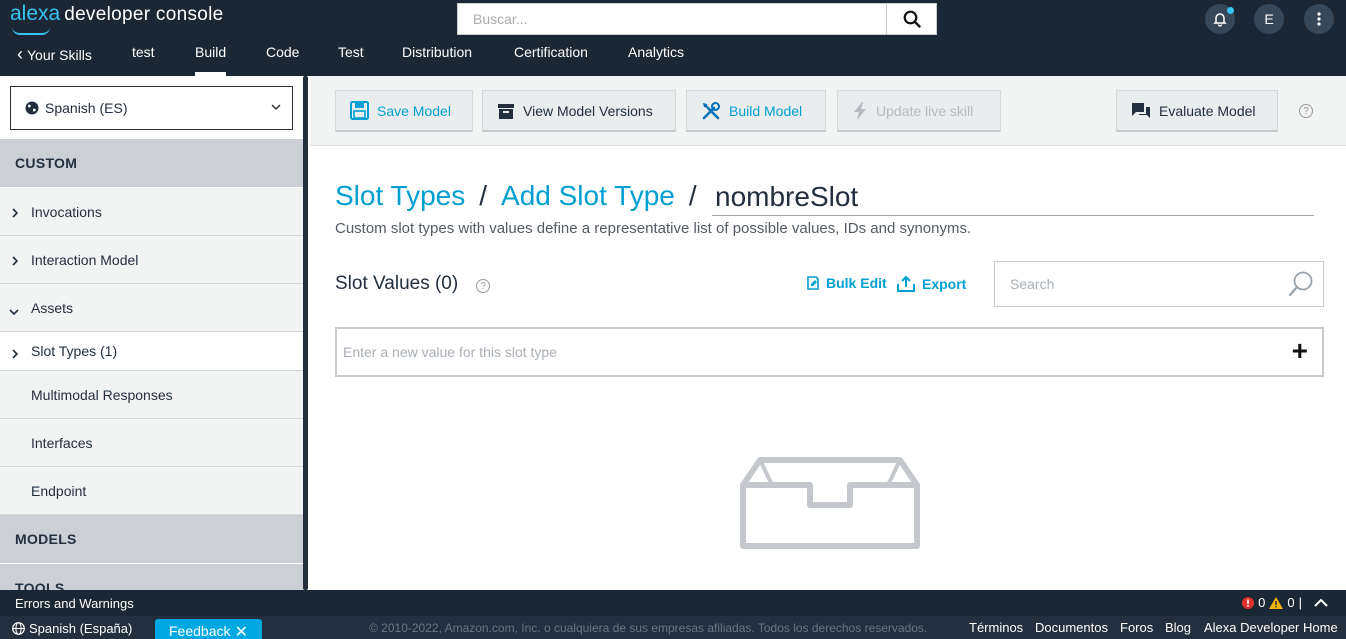 The image size is (1346, 639). What do you see at coordinates (151, 308) in the screenshot?
I see `sidebar-item-assets: Assets` at bounding box center [151, 308].